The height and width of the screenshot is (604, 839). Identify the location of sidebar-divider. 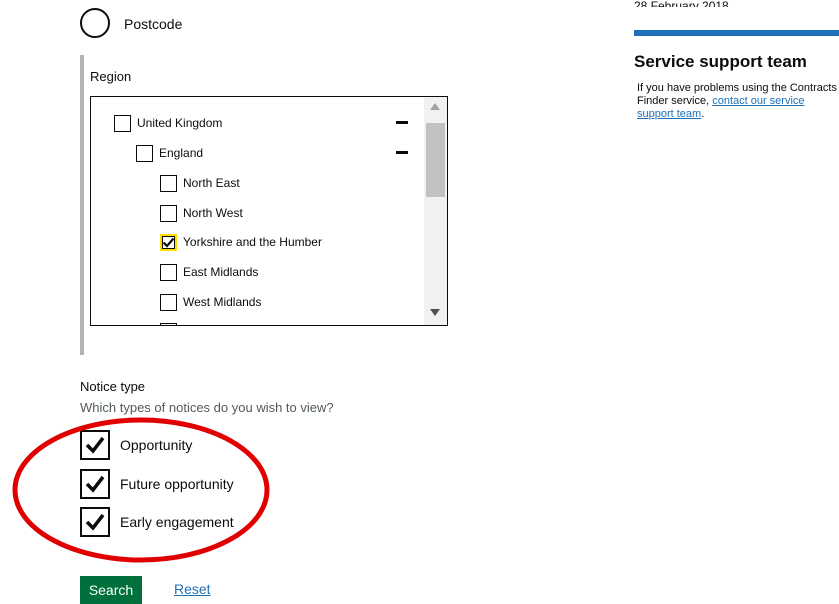
(736, 33).